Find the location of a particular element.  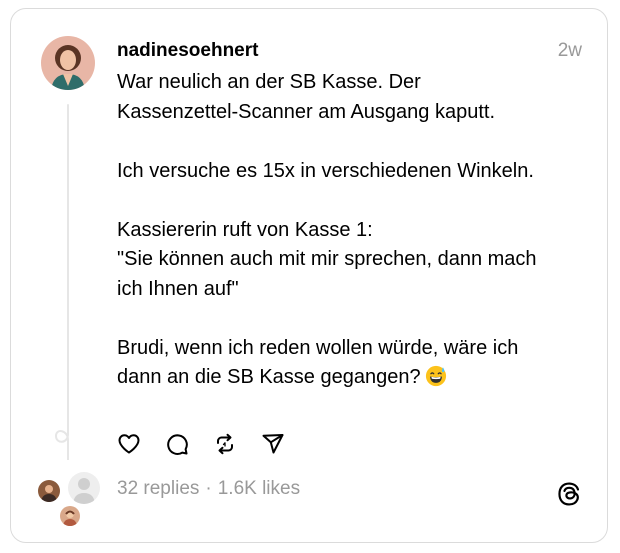

action-bar is located at coordinates (201, 444).